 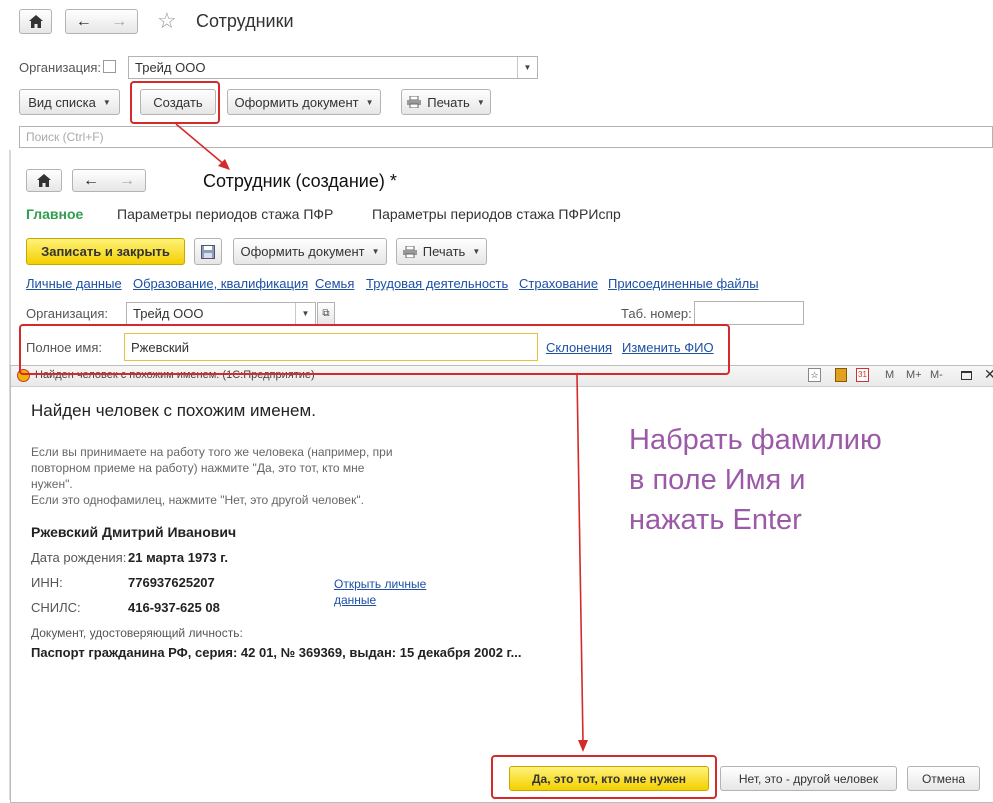 What do you see at coordinates (580, 558) in the screenshot?
I see `arrow-name-to-yes` at bounding box center [580, 558].